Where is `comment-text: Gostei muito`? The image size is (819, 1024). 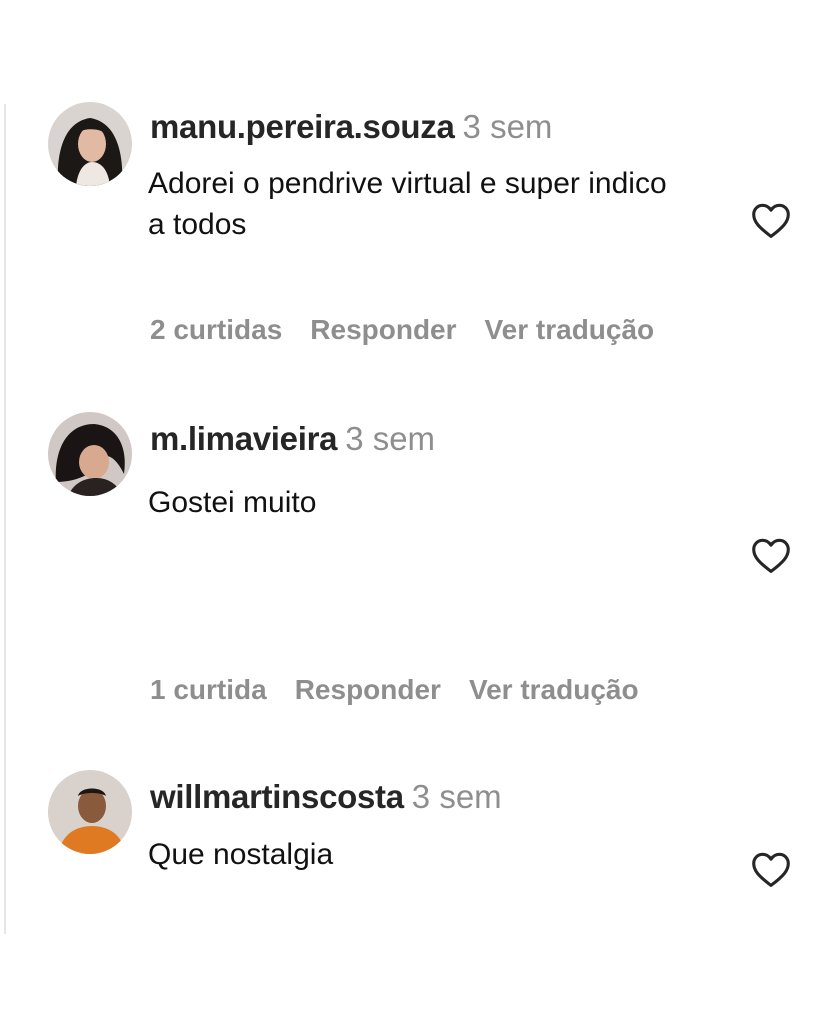 comment-text: Gostei muito is located at coordinates (232, 502).